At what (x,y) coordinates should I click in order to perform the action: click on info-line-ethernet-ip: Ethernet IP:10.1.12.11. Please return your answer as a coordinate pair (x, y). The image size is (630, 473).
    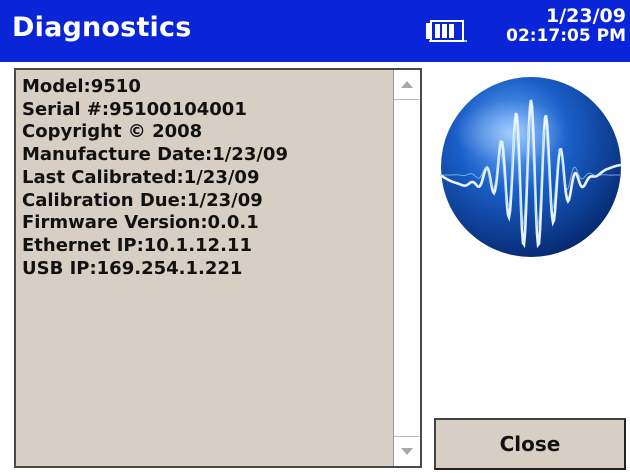
    Looking at the image, I should click on (137, 245).